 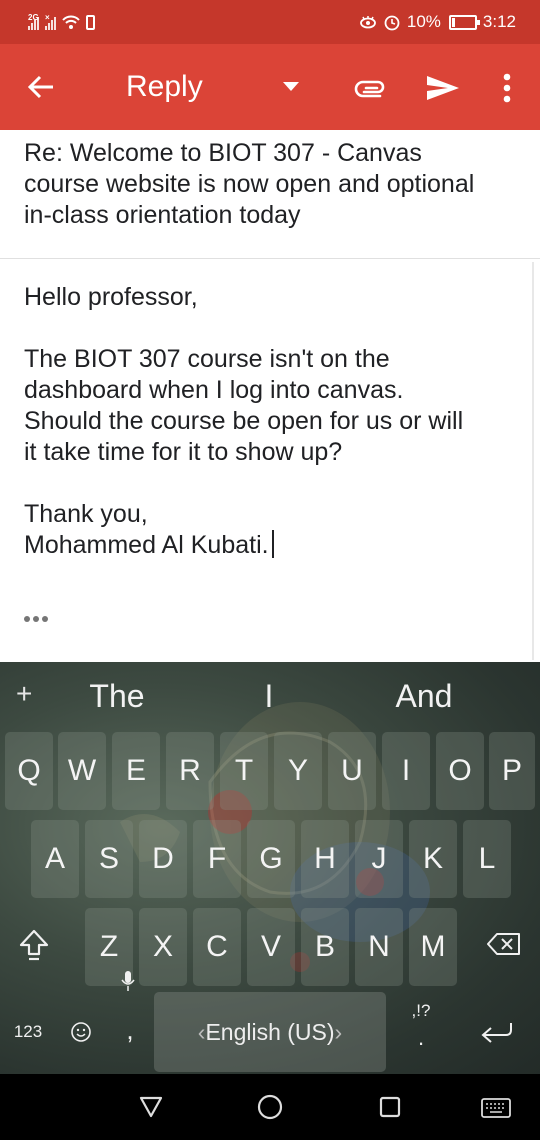 I want to click on key-e: E, so click(x=136, y=771).